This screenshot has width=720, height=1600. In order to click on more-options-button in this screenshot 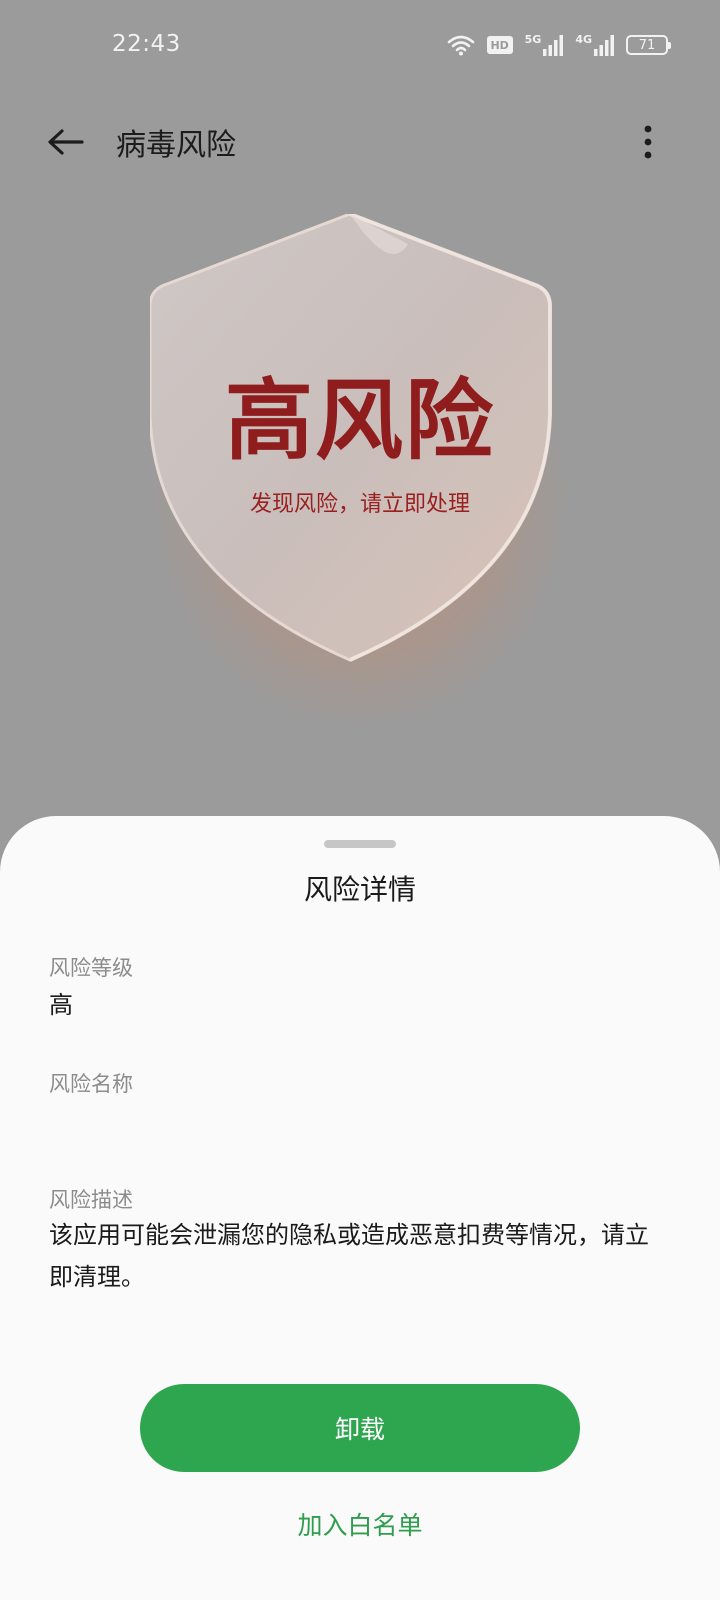, I will do `click(648, 142)`.